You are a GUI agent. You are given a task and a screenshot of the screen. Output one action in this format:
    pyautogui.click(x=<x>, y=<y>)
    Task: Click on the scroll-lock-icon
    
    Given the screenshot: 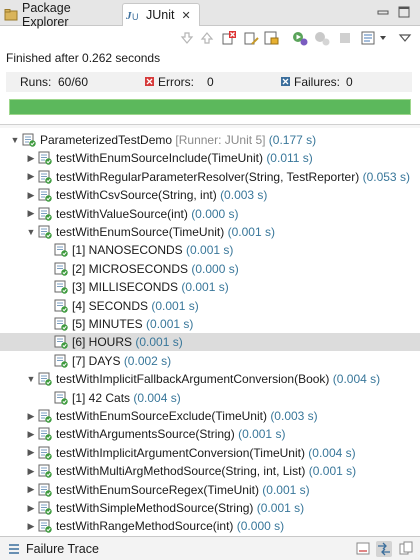 What is the action you would take?
    pyautogui.click(x=271, y=38)
    